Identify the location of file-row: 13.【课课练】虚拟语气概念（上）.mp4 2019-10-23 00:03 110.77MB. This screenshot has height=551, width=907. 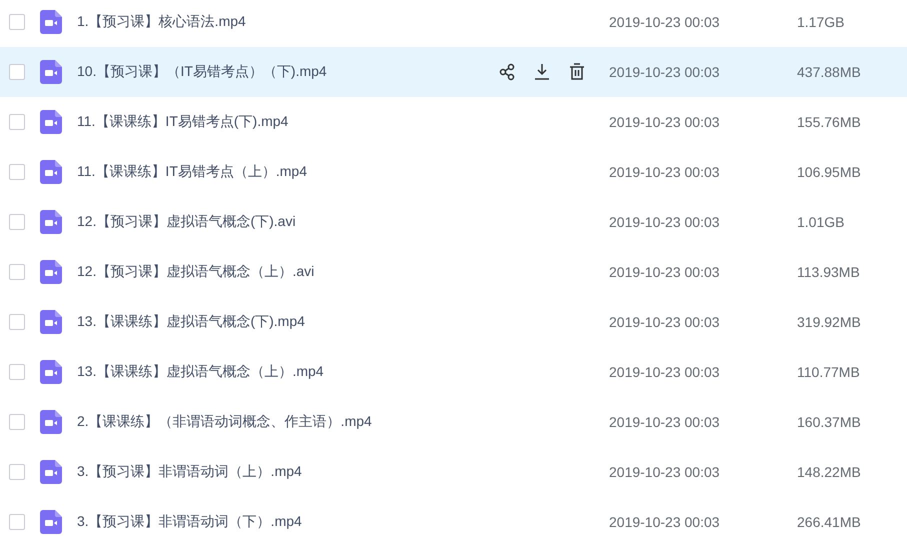
(453, 372).